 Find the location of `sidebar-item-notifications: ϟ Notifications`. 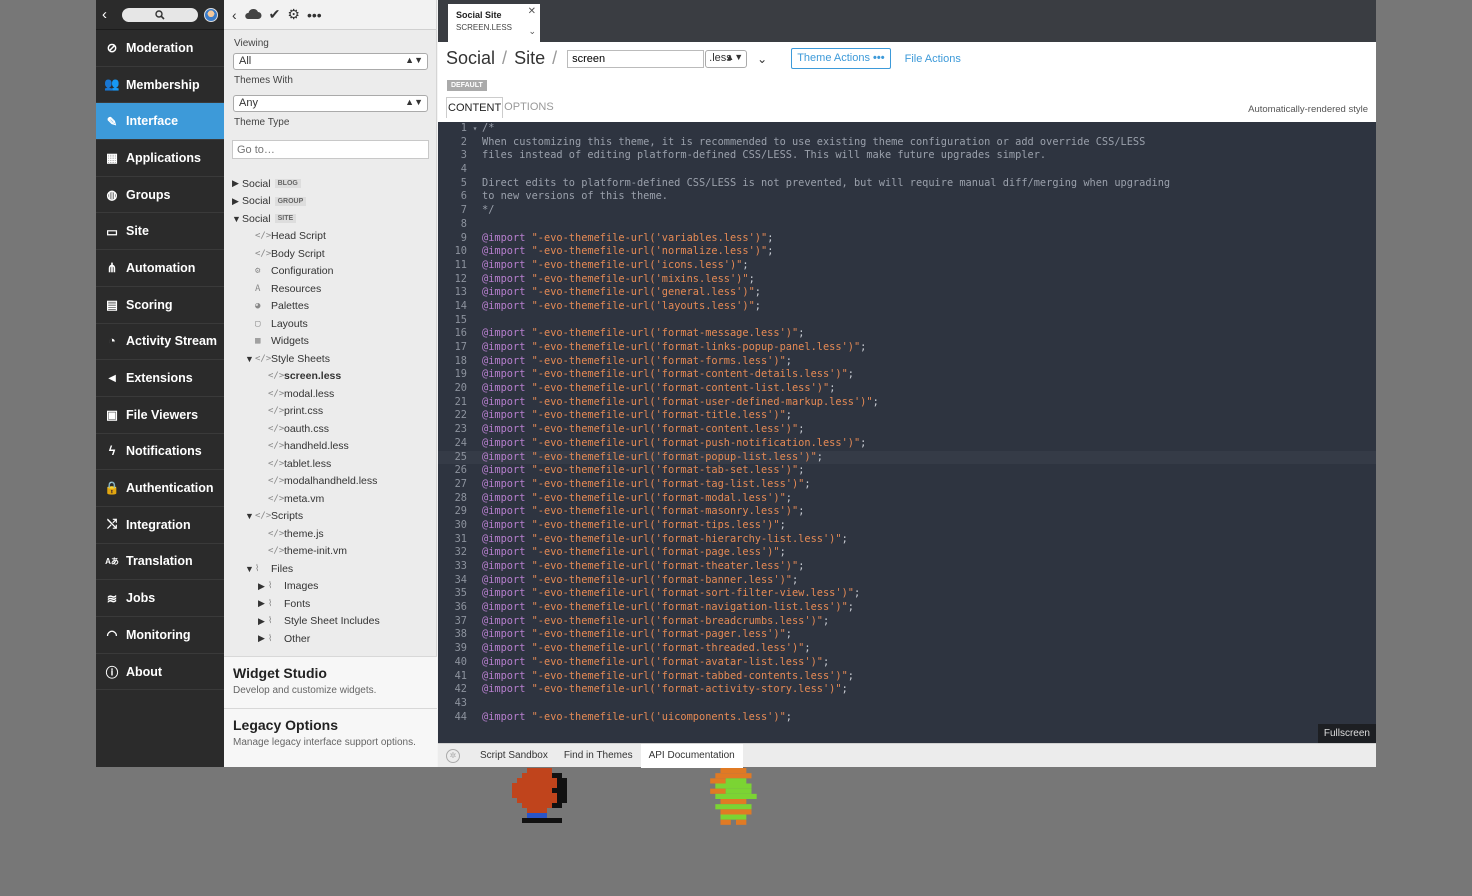

sidebar-item-notifications: ϟ Notifications is located at coordinates (160, 452).